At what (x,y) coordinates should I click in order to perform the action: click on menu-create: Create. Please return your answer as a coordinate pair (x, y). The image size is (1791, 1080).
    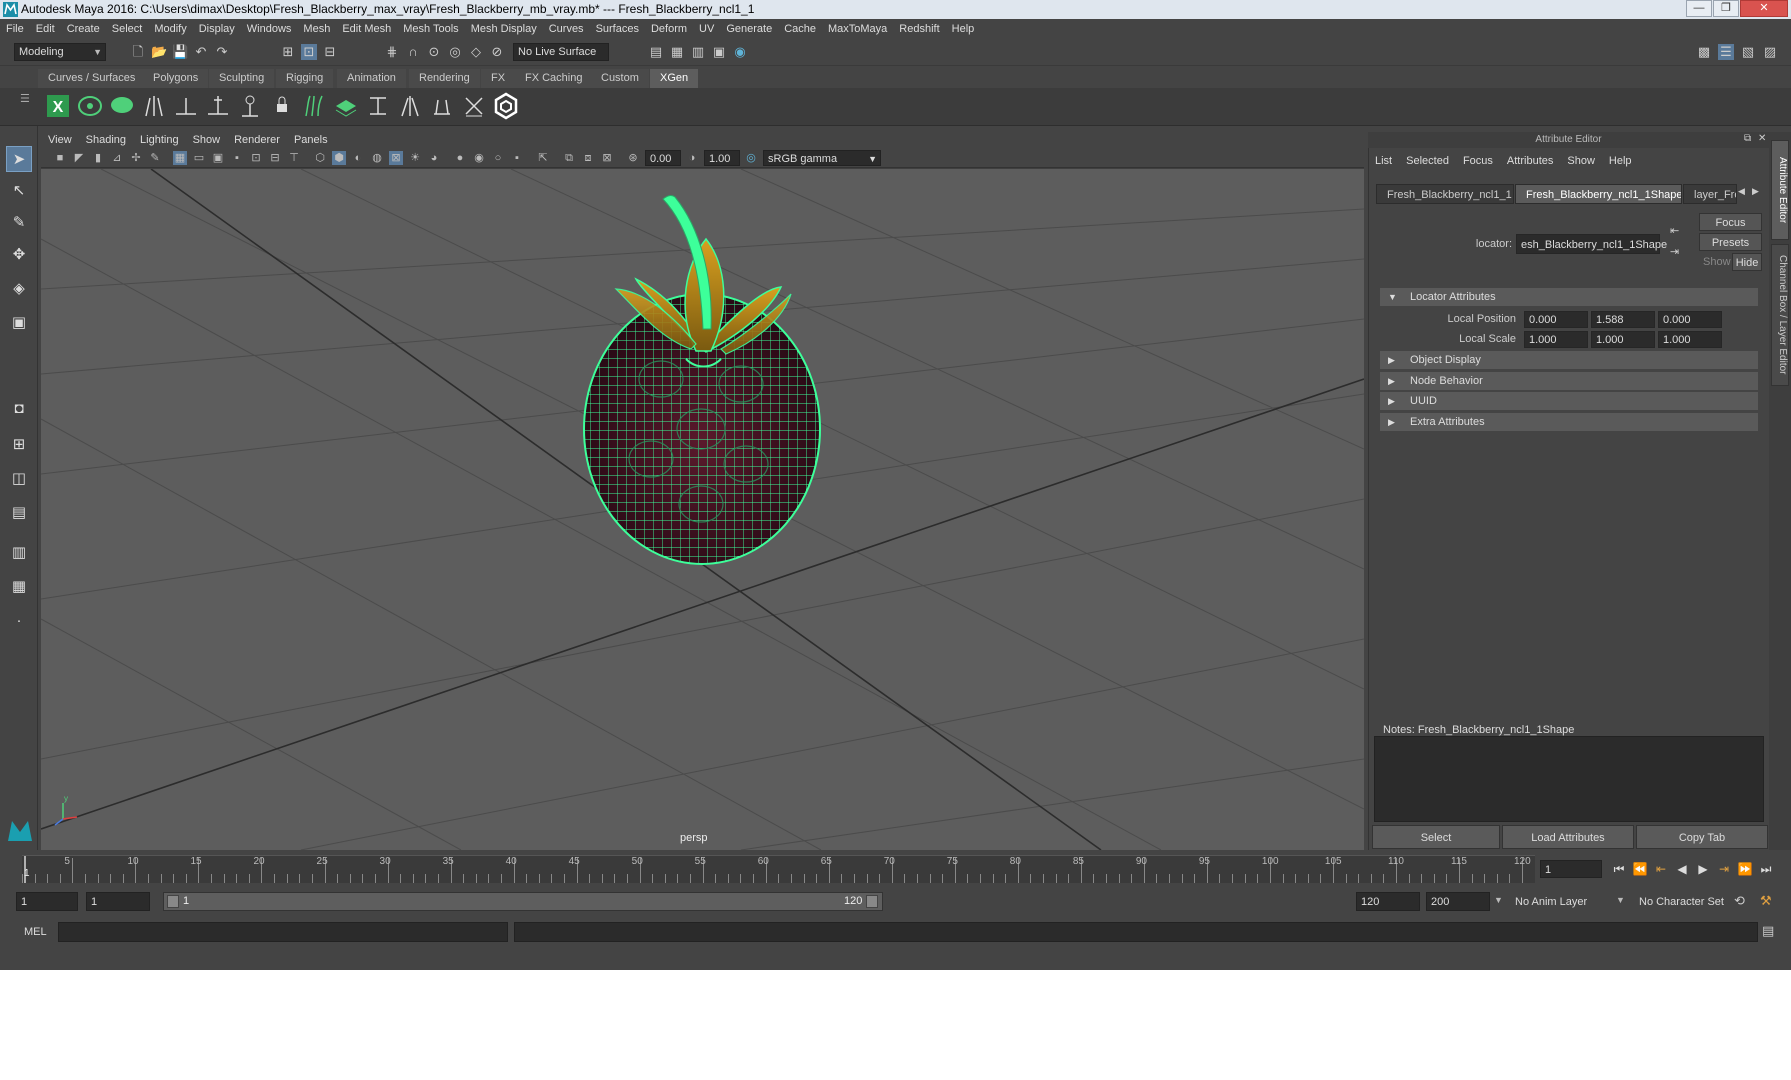
    Looking at the image, I should click on (83, 29).